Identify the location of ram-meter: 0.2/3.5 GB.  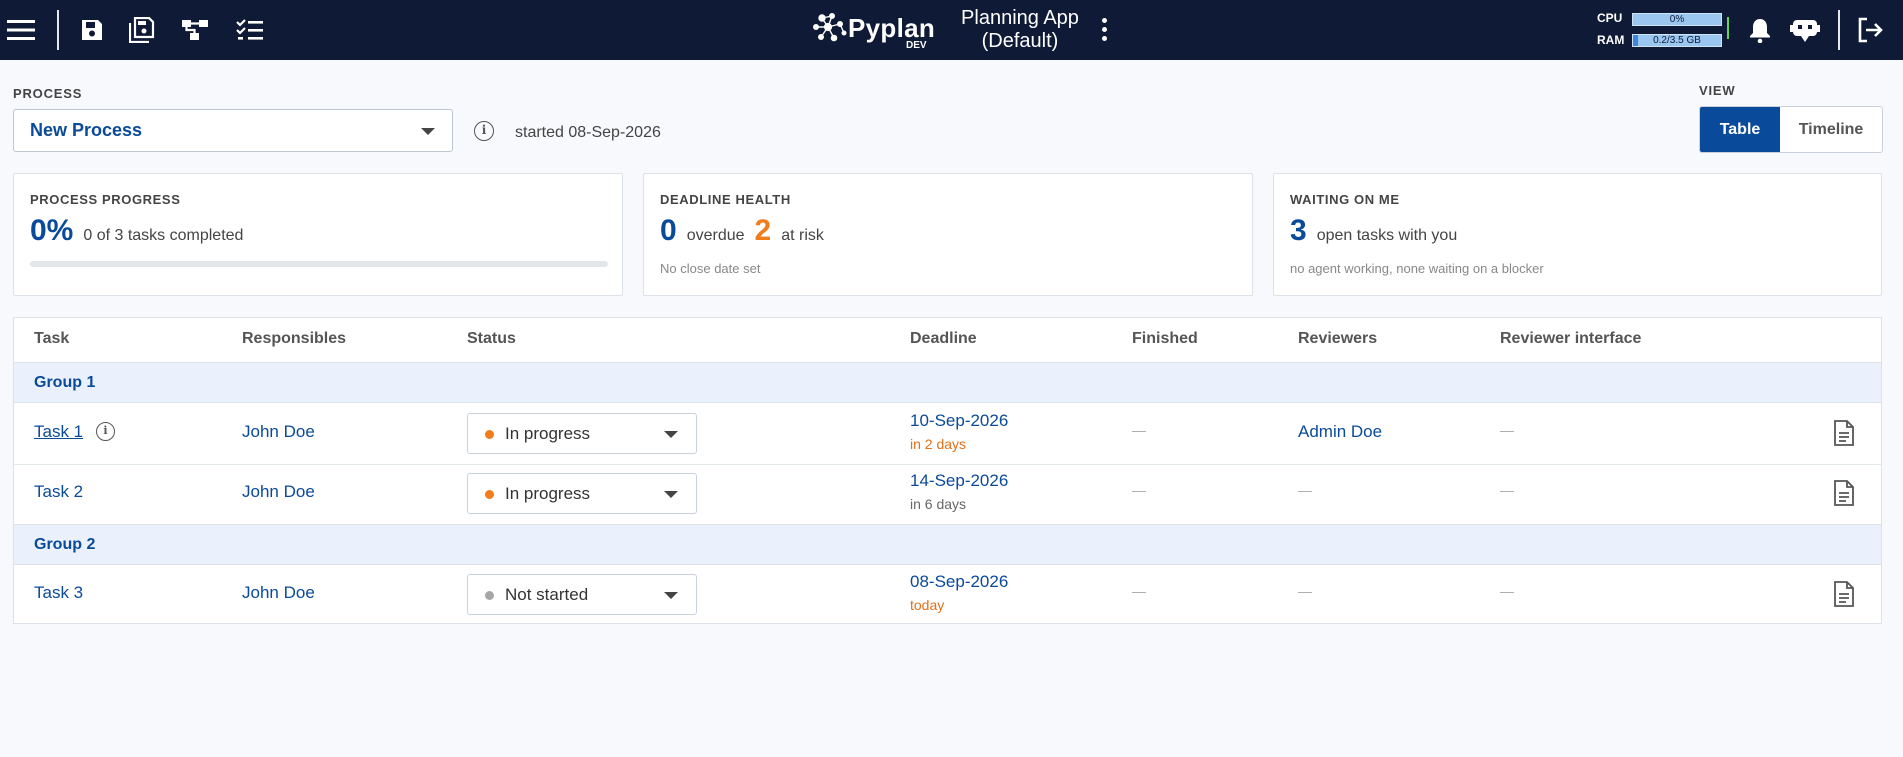
(1677, 40).